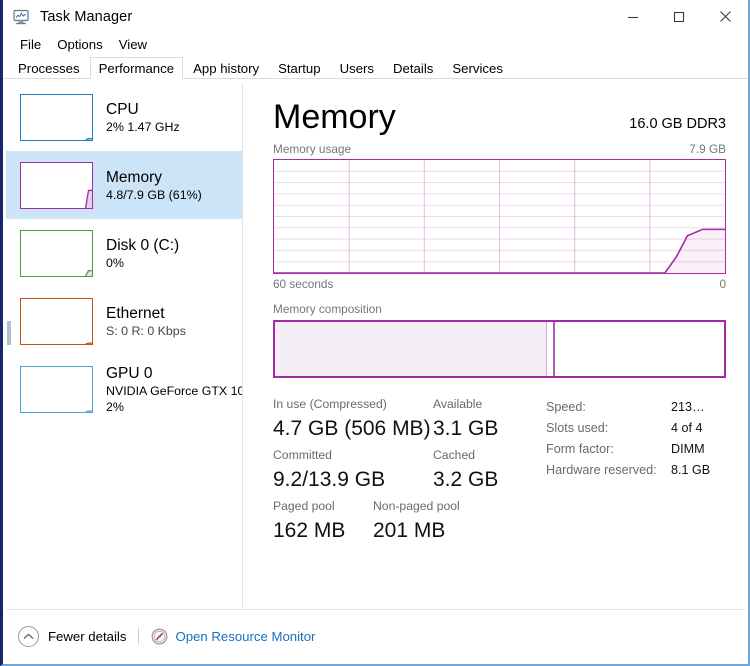 The image size is (750, 666). I want to click on sidebar-item-ethernet: Ethernet S: 0 R: 0 Kbps, so click(124, 321).